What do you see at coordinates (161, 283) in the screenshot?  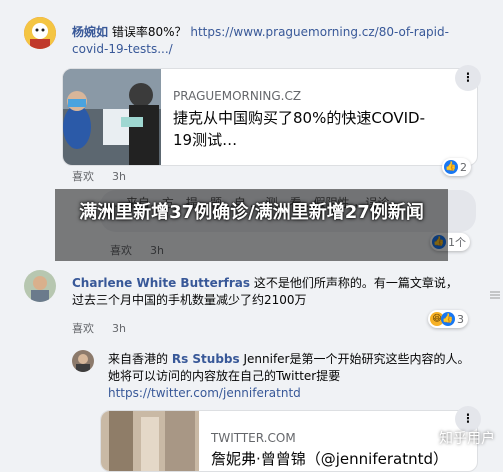 I see `comment-author: Charlene White Butterfras` at bounding box center [161, 283].